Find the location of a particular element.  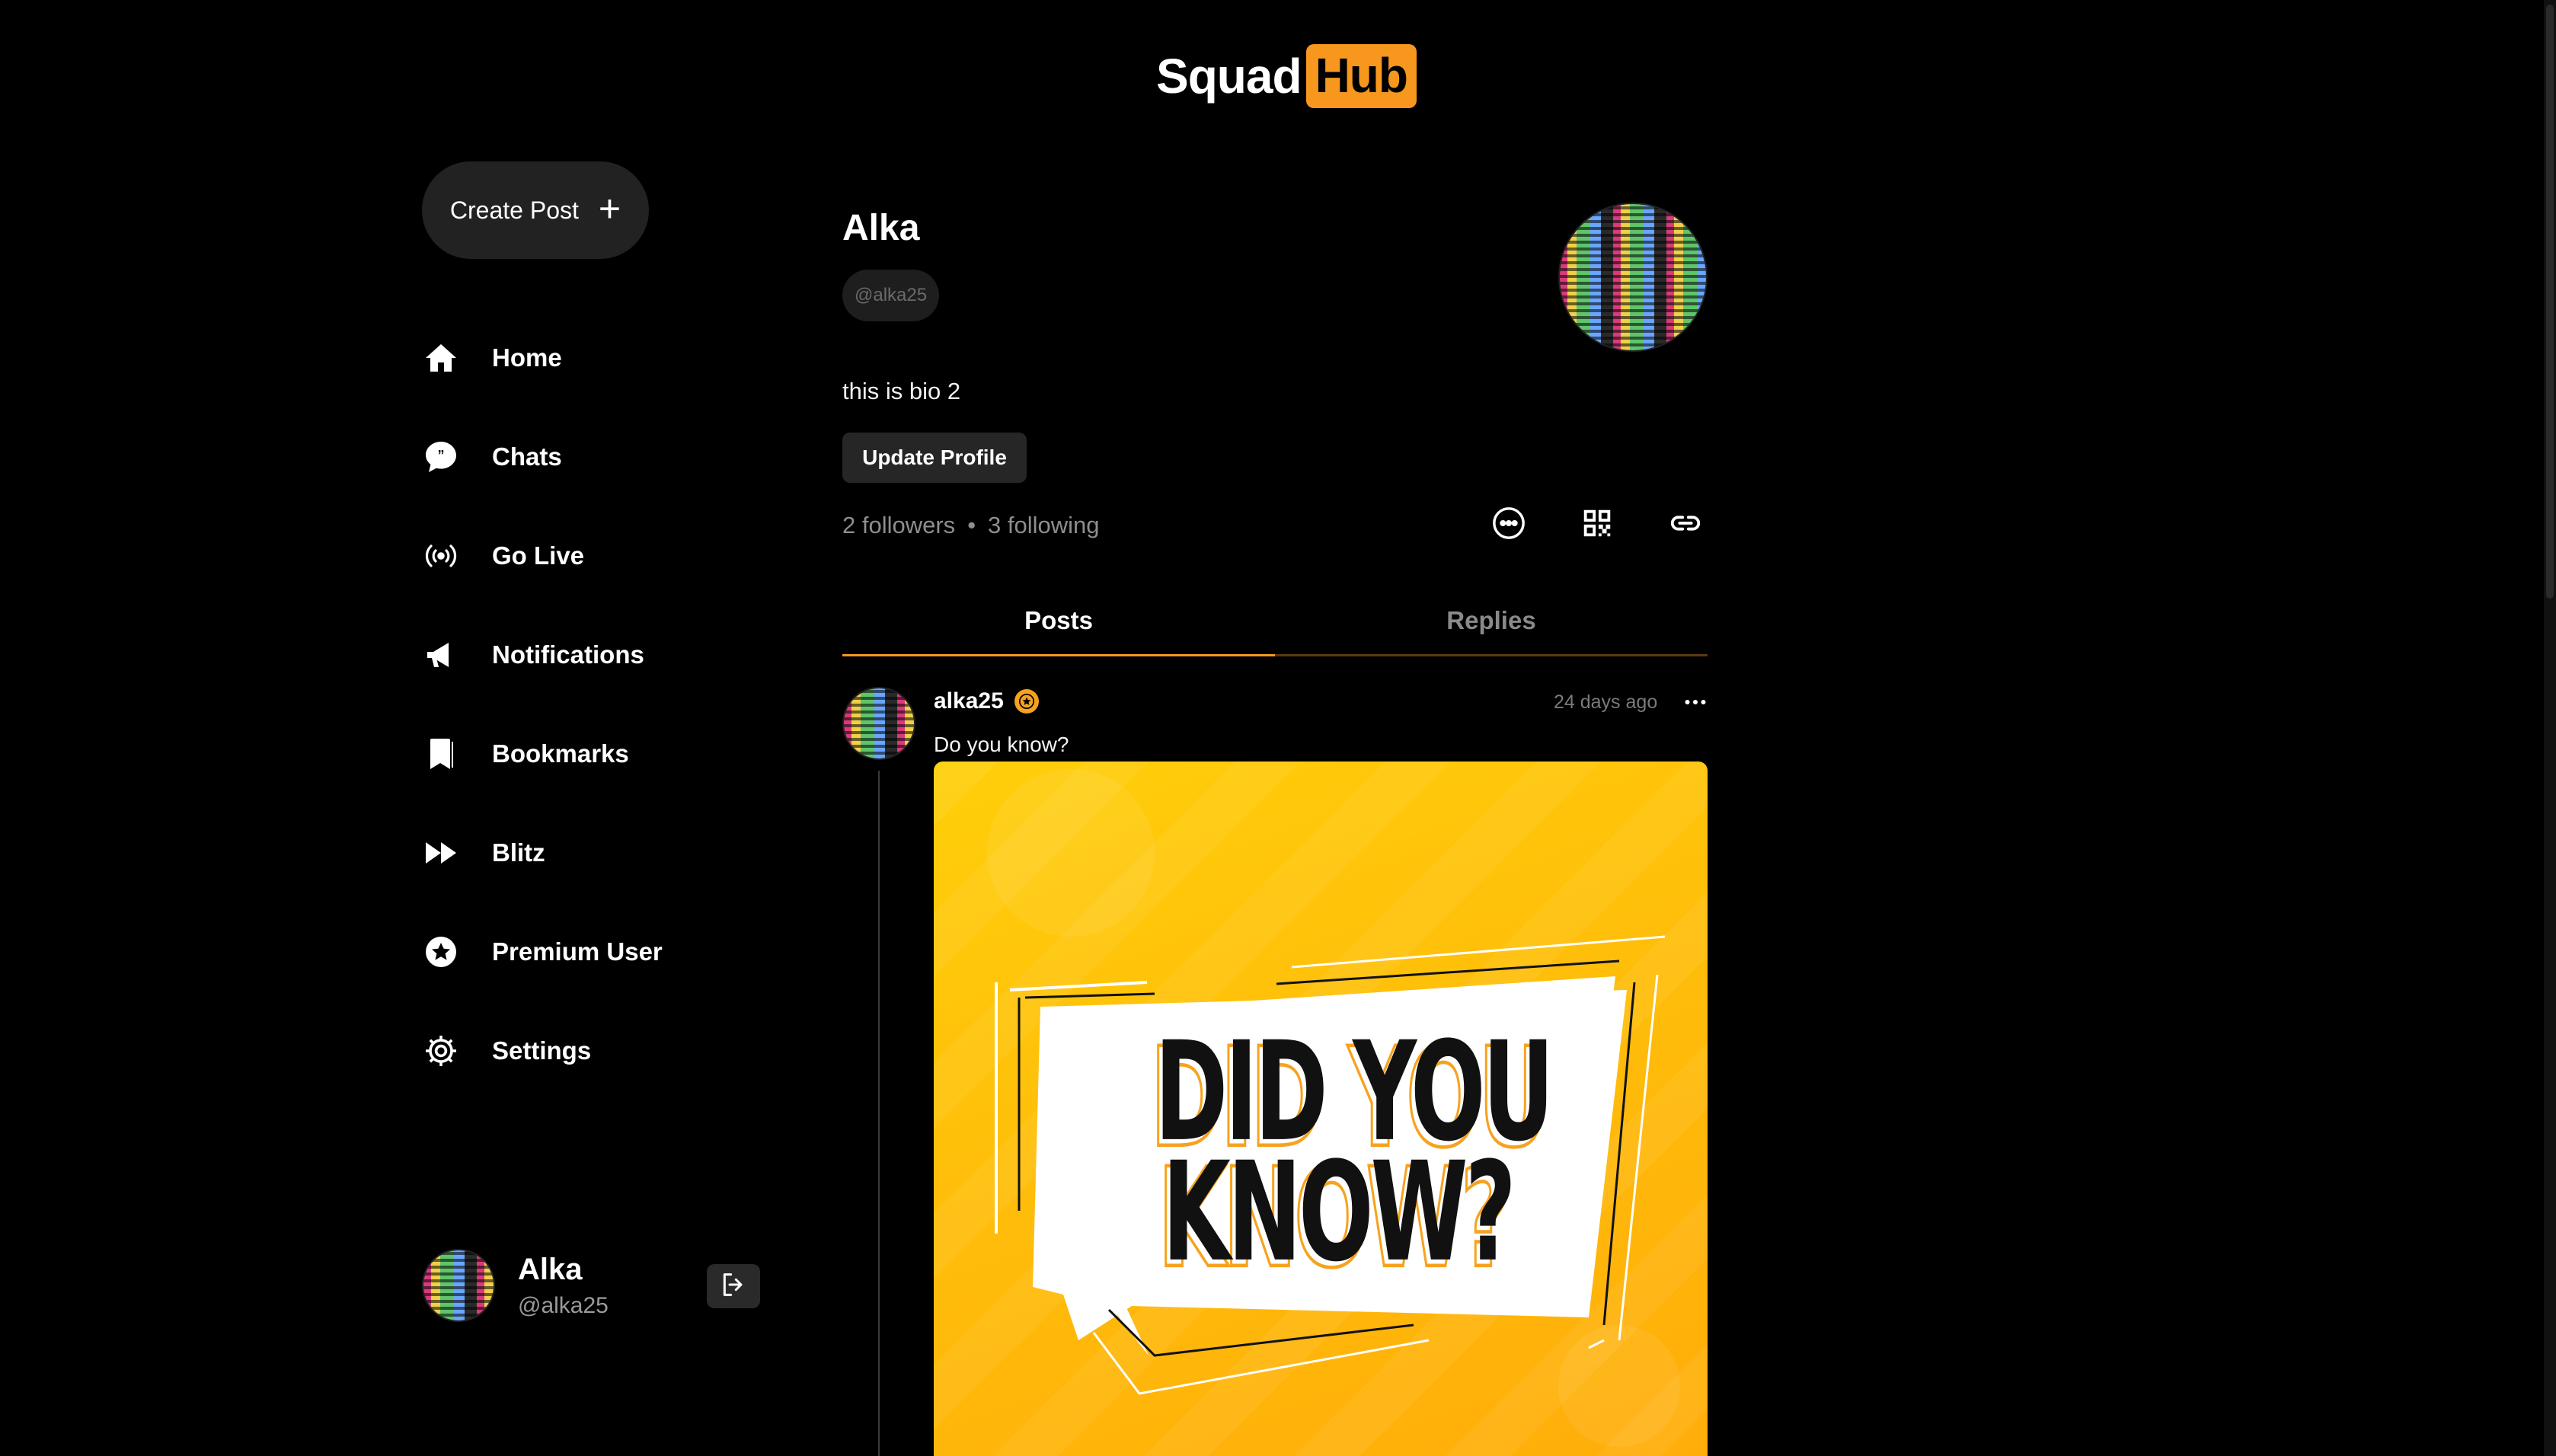

create-post-label: Create Post is located at coordinates (514, 210).